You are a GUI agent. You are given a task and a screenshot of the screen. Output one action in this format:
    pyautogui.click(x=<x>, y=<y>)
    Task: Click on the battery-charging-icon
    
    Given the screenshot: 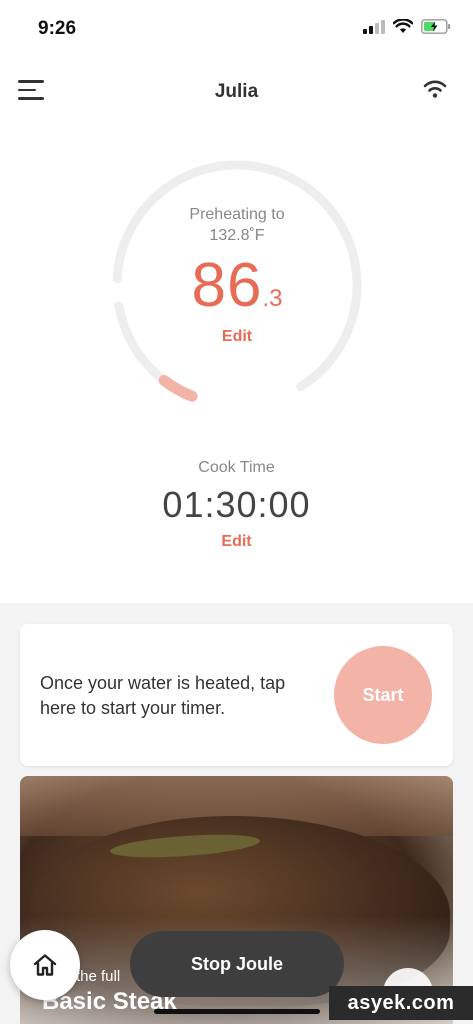 What is the action you would take?
    pyautogui.click(x=436, y=26)
    